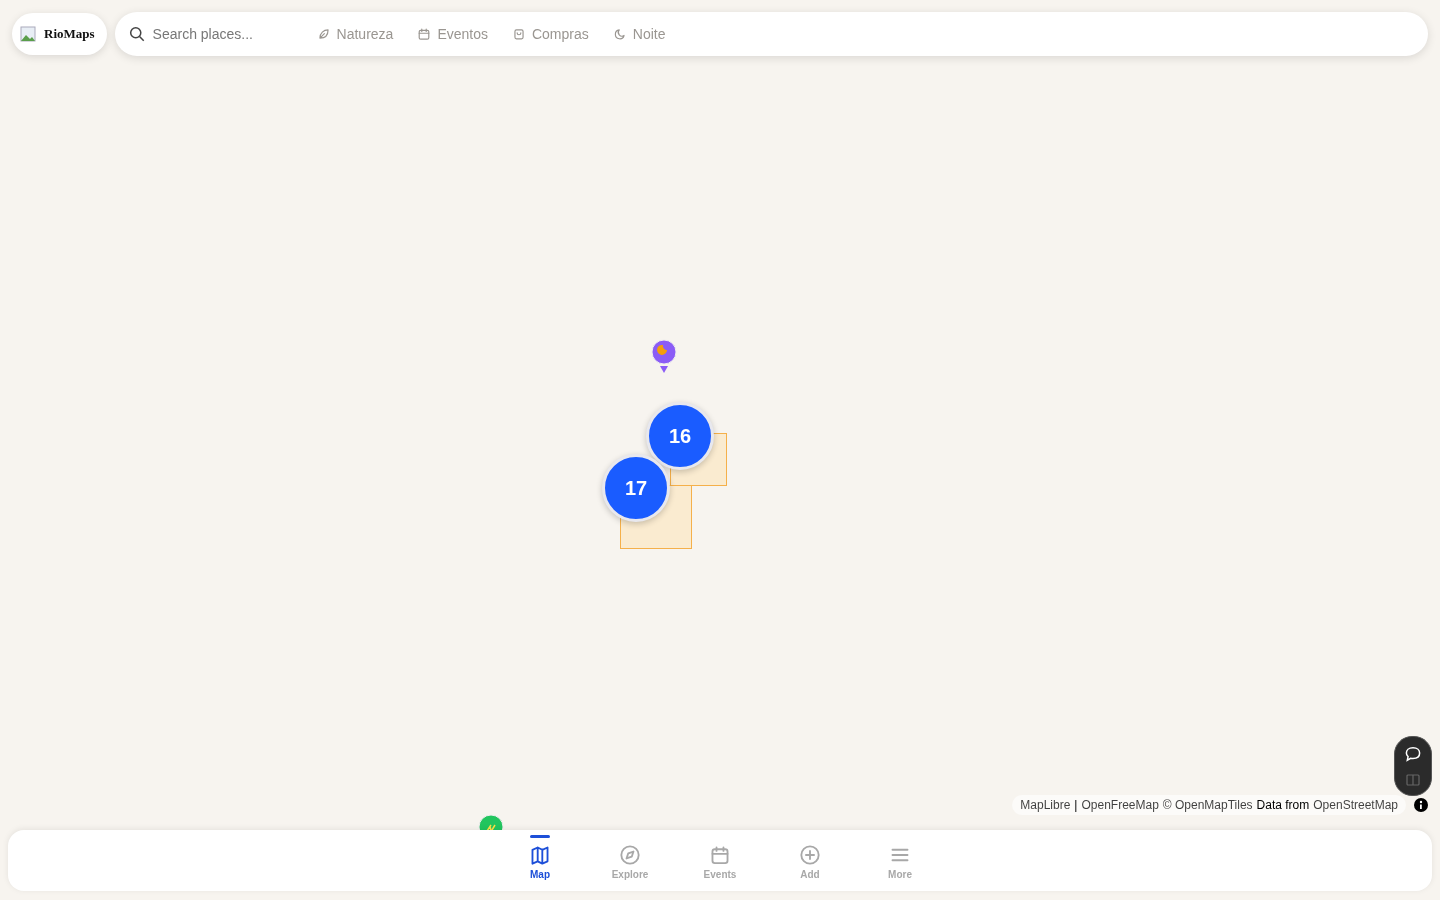 This screenshot has height=900, width=1440. I want to click on broken-image-icon, so click(28, 34).